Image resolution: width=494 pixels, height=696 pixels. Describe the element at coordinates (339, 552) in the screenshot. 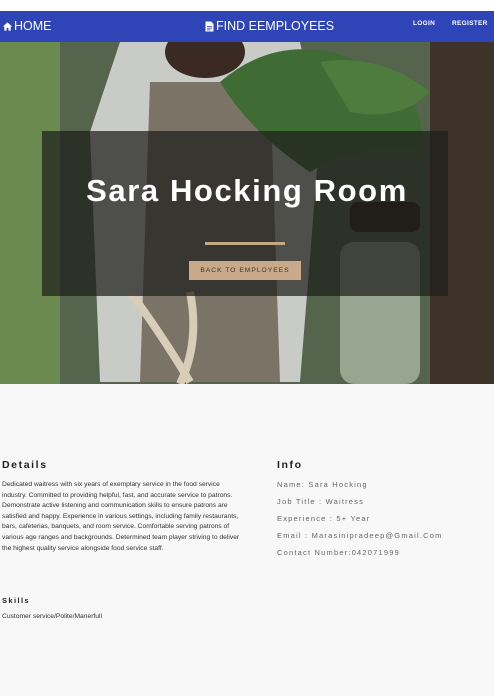

I see `info-contact: Contact Number:042071999` at that location.